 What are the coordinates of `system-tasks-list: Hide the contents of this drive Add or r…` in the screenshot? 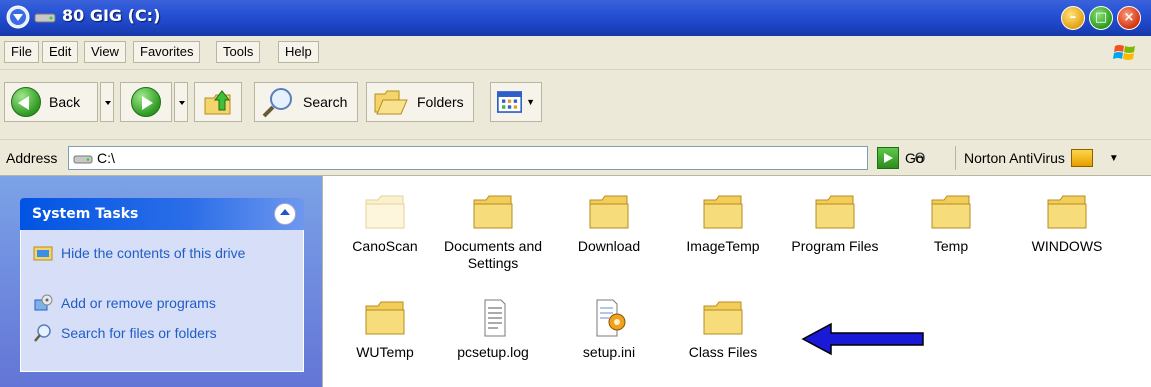 It's located at (162, 301).